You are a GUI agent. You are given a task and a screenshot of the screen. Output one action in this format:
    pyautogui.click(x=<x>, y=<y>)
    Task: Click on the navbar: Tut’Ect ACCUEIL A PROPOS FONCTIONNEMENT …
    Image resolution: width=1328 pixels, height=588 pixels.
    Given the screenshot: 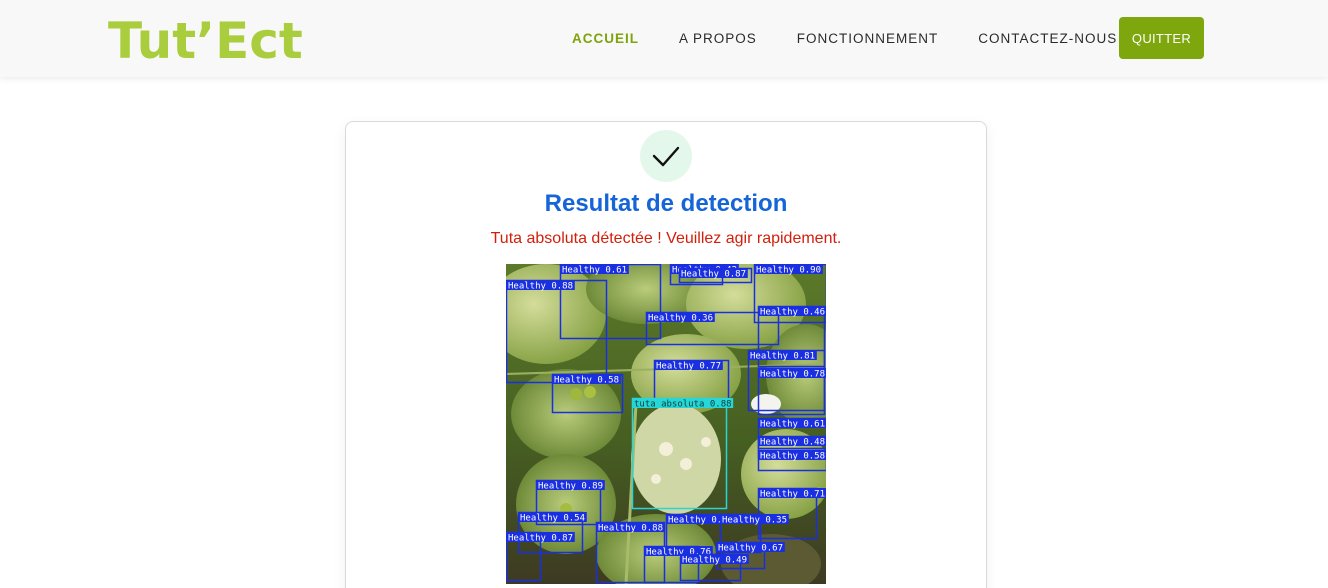 What is the action you would take?
    pyautogui.click(x=664, y=38)
    